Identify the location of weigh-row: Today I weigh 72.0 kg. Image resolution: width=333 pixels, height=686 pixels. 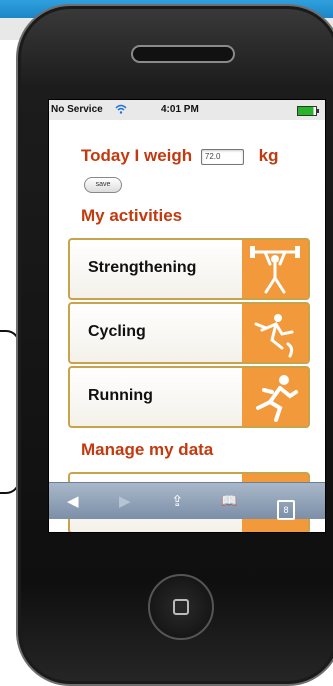
(179, 156).